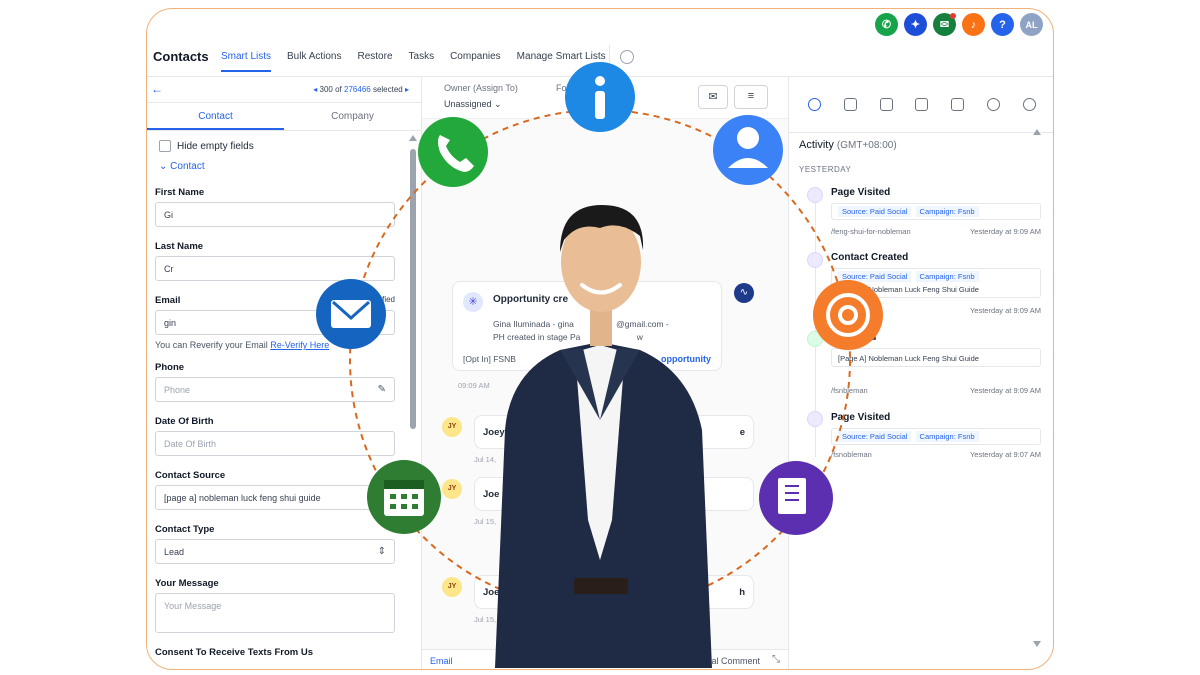 The image size is (1200, 675). I want to click on event-meta: /fsnbleman Yesterday at 9:09 AM, so click(936, 390).